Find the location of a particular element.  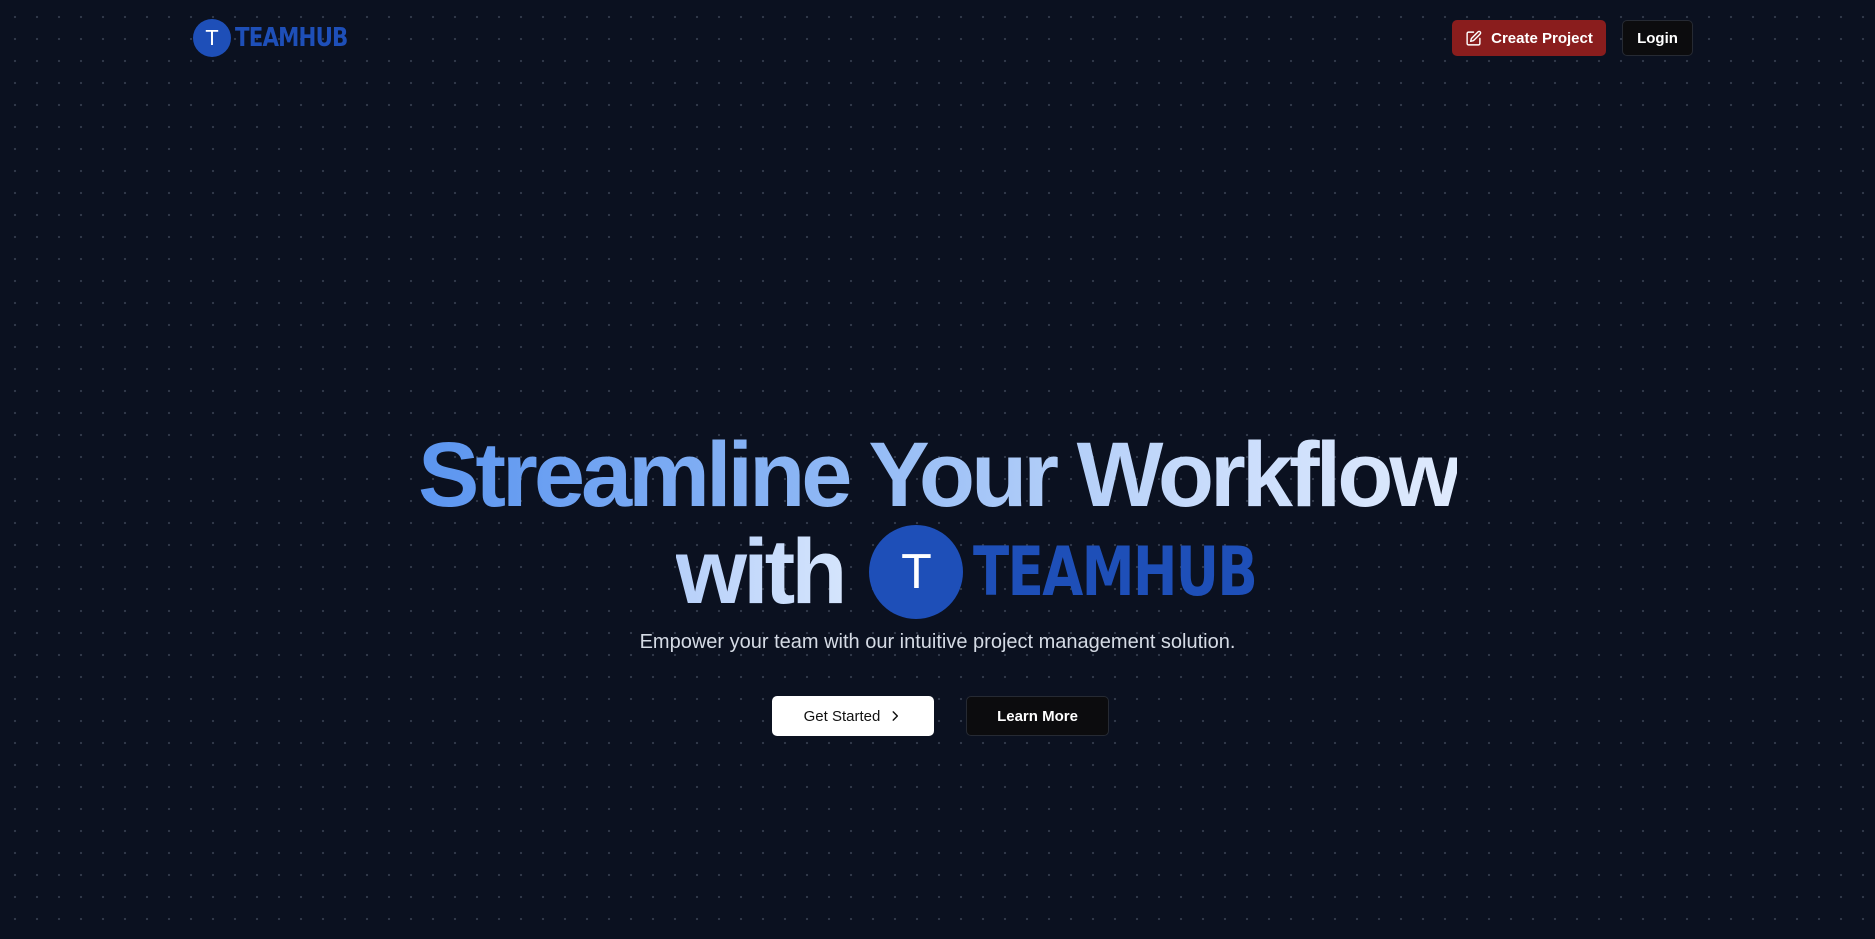

create-project-label: Create Project is located at coordinates (1542, 38).